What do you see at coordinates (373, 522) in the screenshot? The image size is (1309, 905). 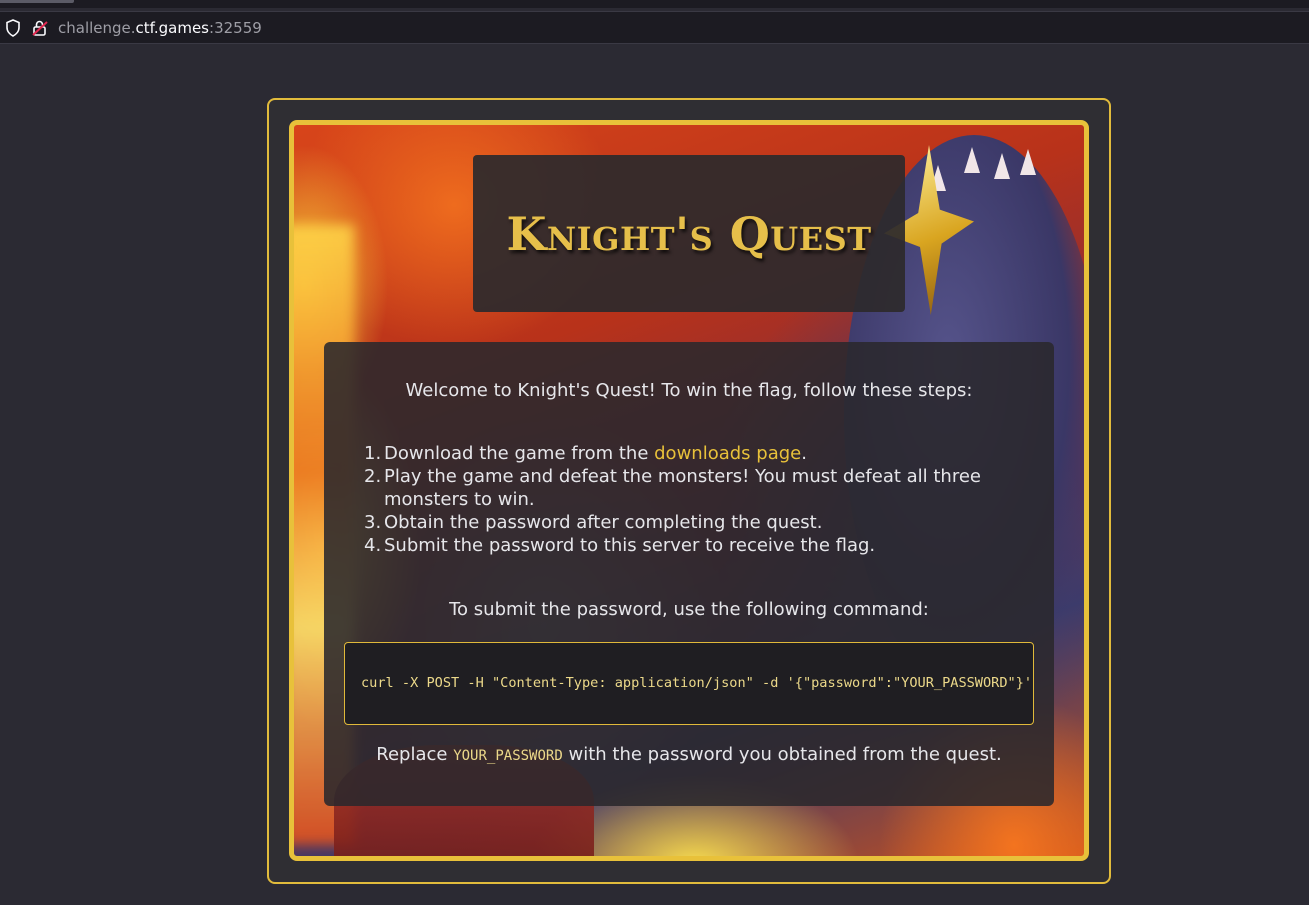 I see `step-number: 3.` at bounding box center [373, 522].